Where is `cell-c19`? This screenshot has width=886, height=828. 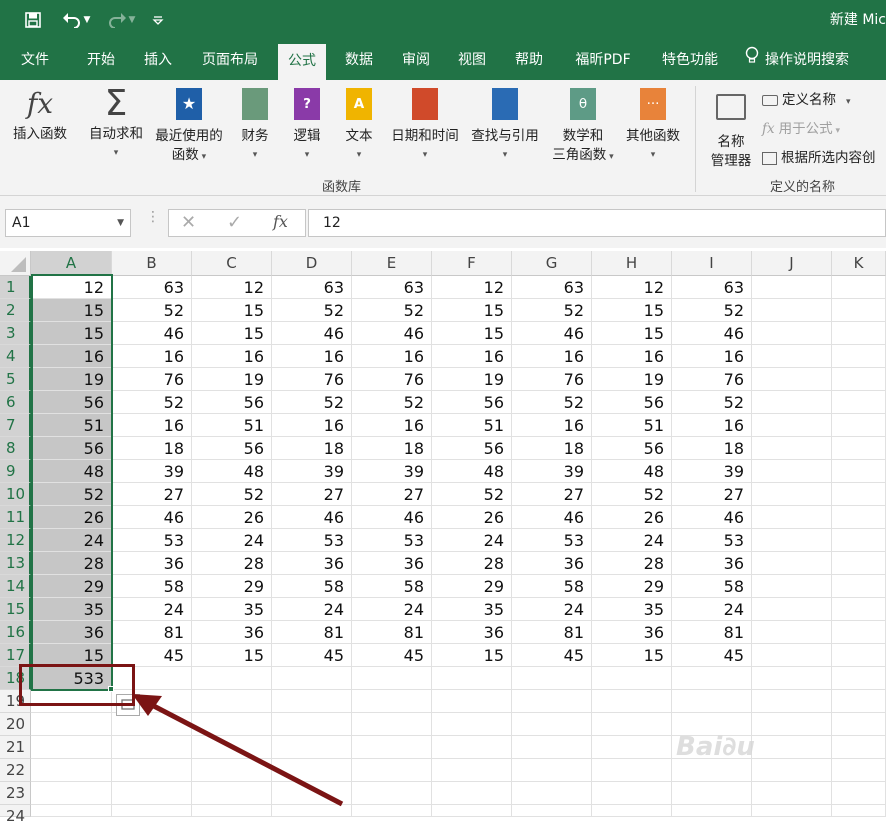
cell-c19 is located at coordinates (232, 701).